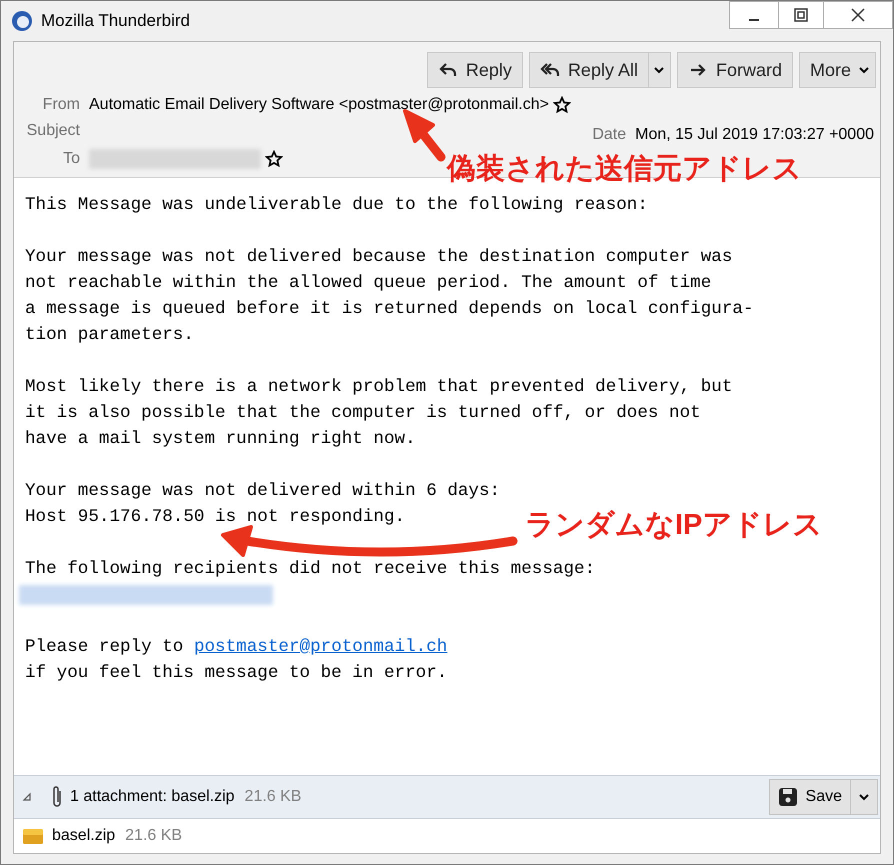 Image resolution: width=894 pixels, height=865 pixels. Describe the element at coordinates (389, 309) in the screenshot. I see `message-line: a message is queued before it is returned depends on local configura-` at that location.